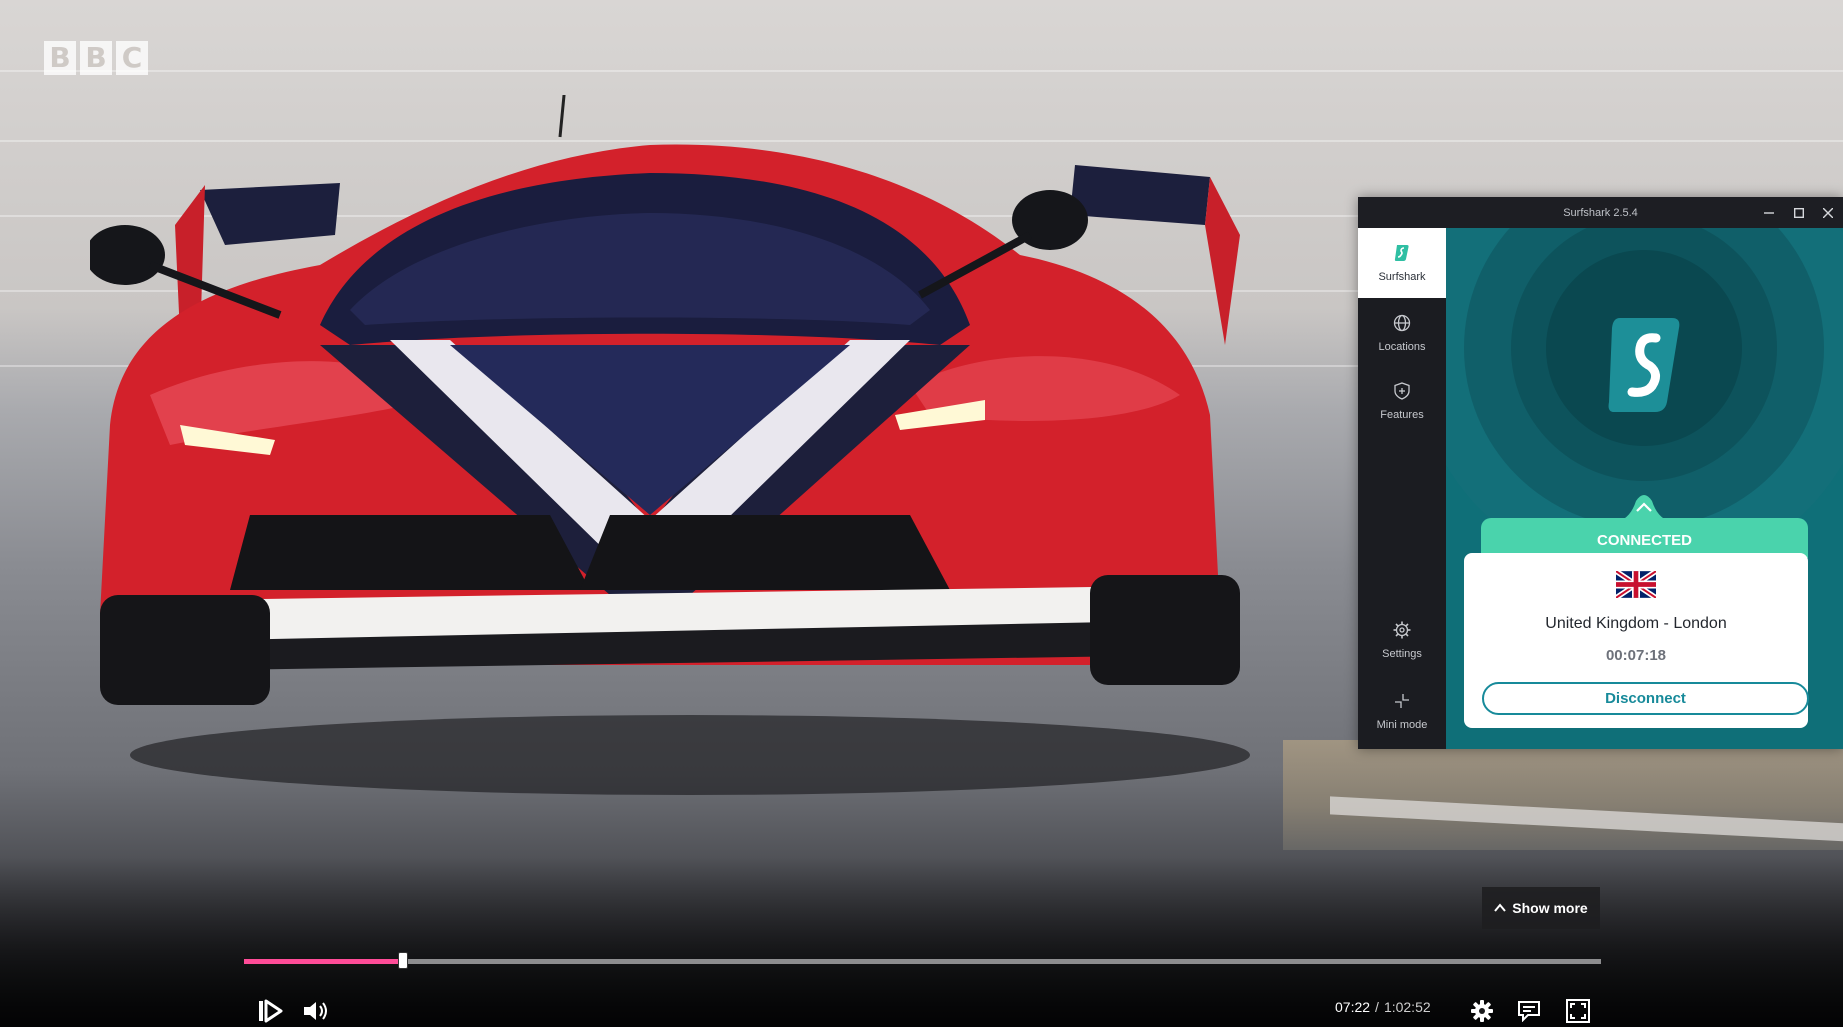  I want to click on server-location: United Kingdom - London, so click(1636, 623).